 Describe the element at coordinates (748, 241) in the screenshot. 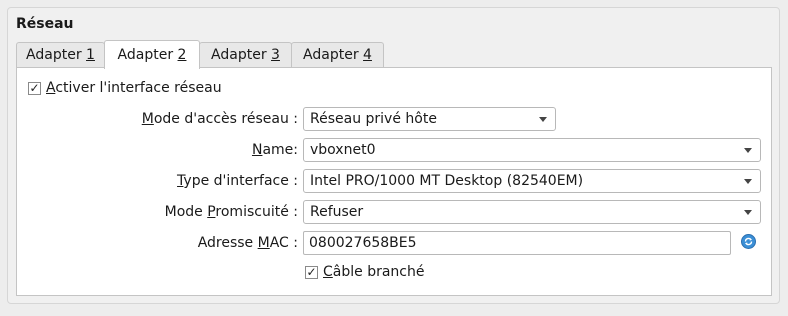

I see `refresh-mac-icon` at that location.